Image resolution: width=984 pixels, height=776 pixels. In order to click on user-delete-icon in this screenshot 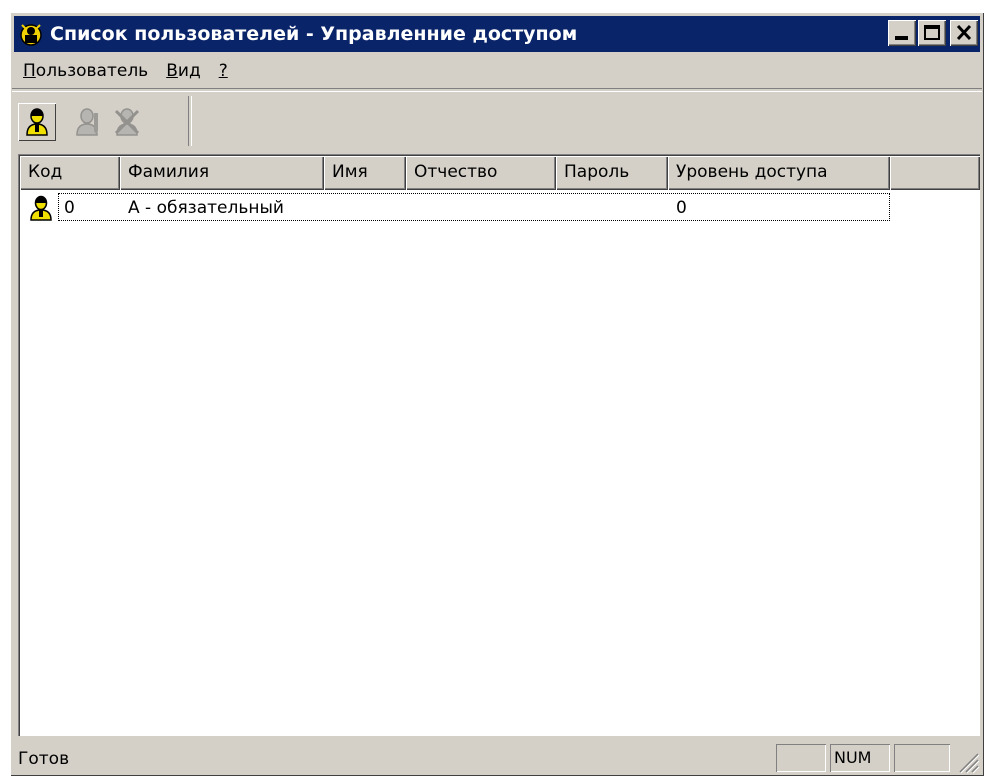, I will do `click(127, 122)`.